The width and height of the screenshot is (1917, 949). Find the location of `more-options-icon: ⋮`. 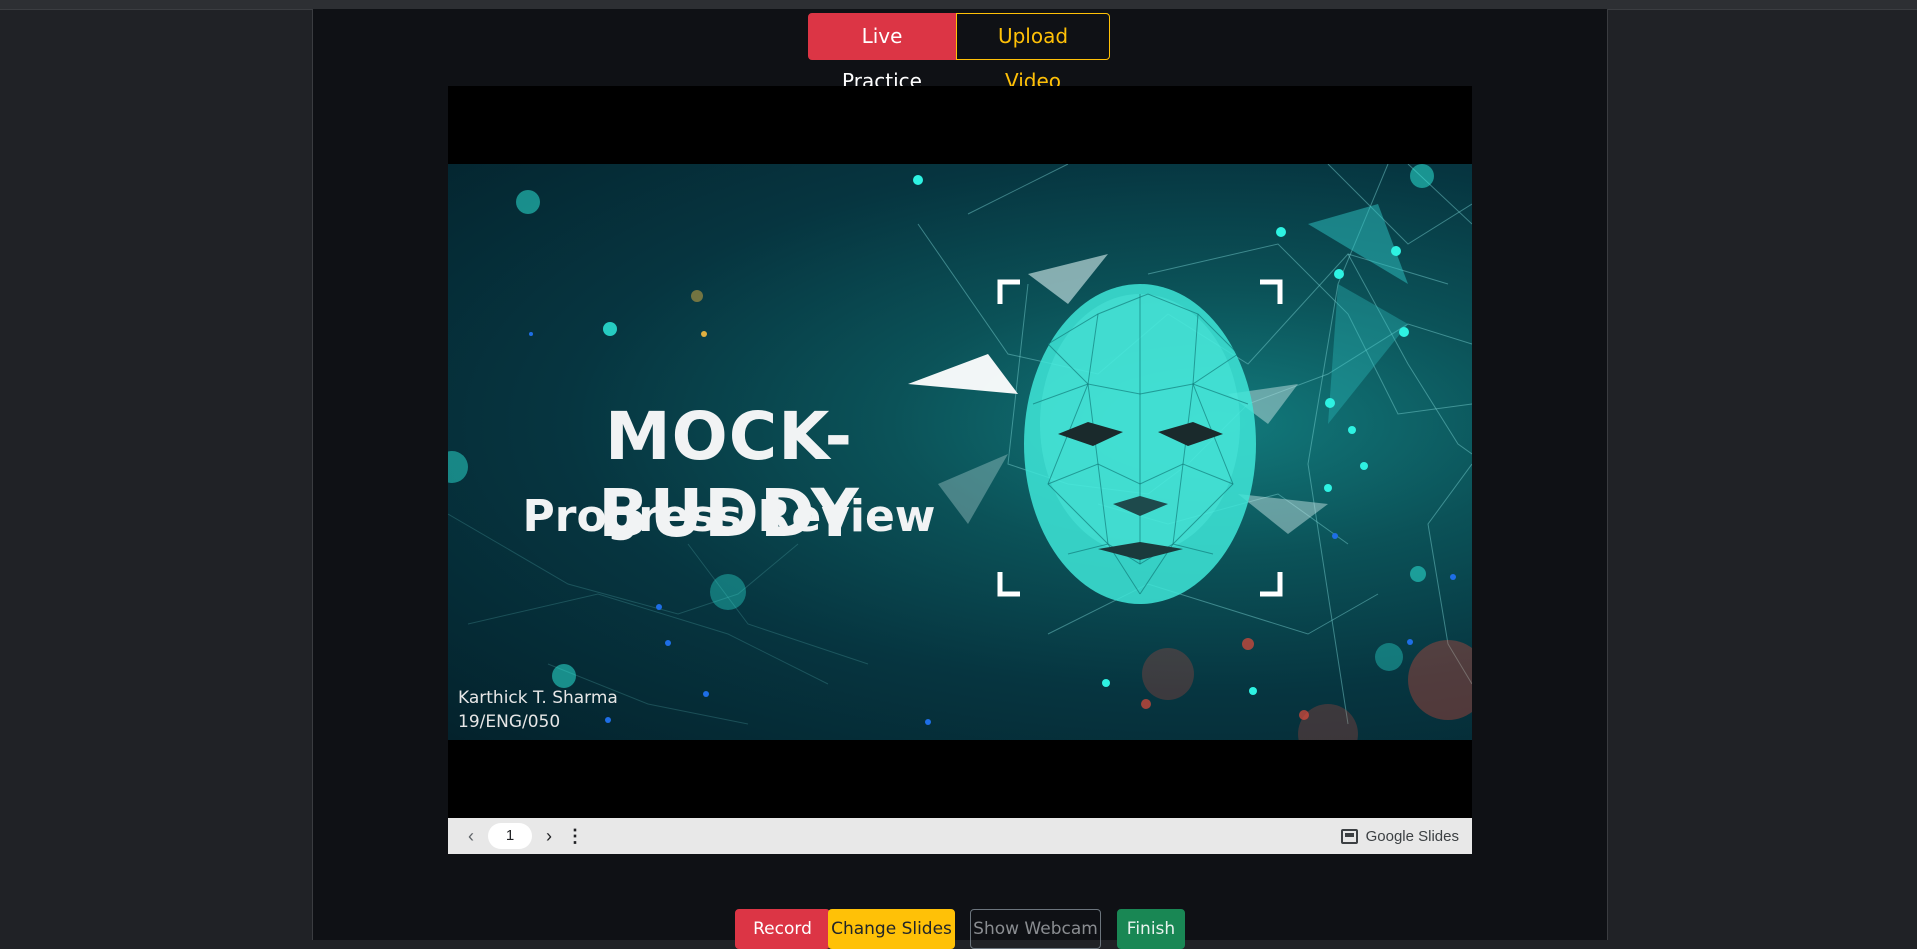

more-options-icon: ⋮ is located at coordinates (575, 836).